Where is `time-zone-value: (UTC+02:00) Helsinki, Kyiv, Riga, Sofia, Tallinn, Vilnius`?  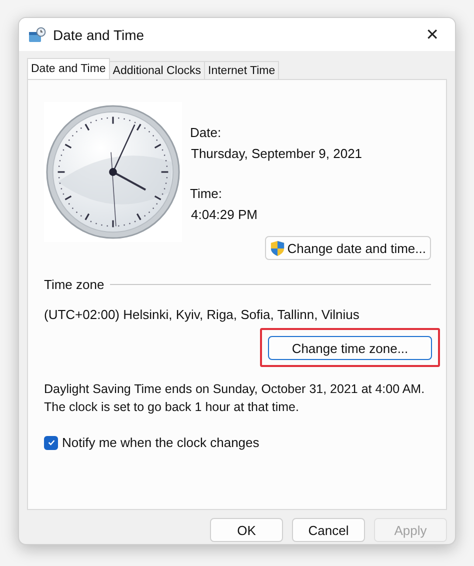
time-zone-value: (UTC+02:00) Helsinki, Kyiv, Riga, Sofia, Tallinn, Vilnius is located at coordinates (202, 314).